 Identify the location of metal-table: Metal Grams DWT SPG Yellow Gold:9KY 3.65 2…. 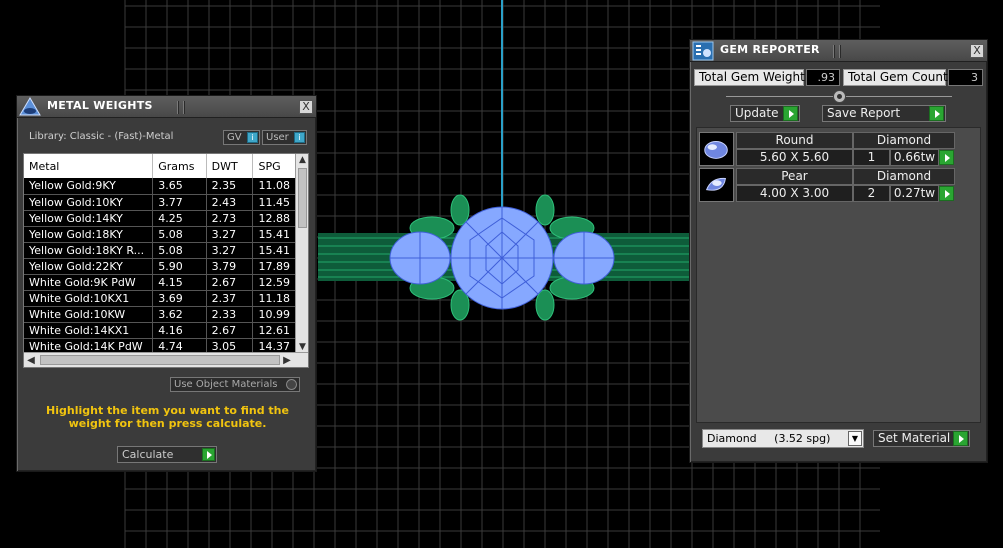
(166, 260).